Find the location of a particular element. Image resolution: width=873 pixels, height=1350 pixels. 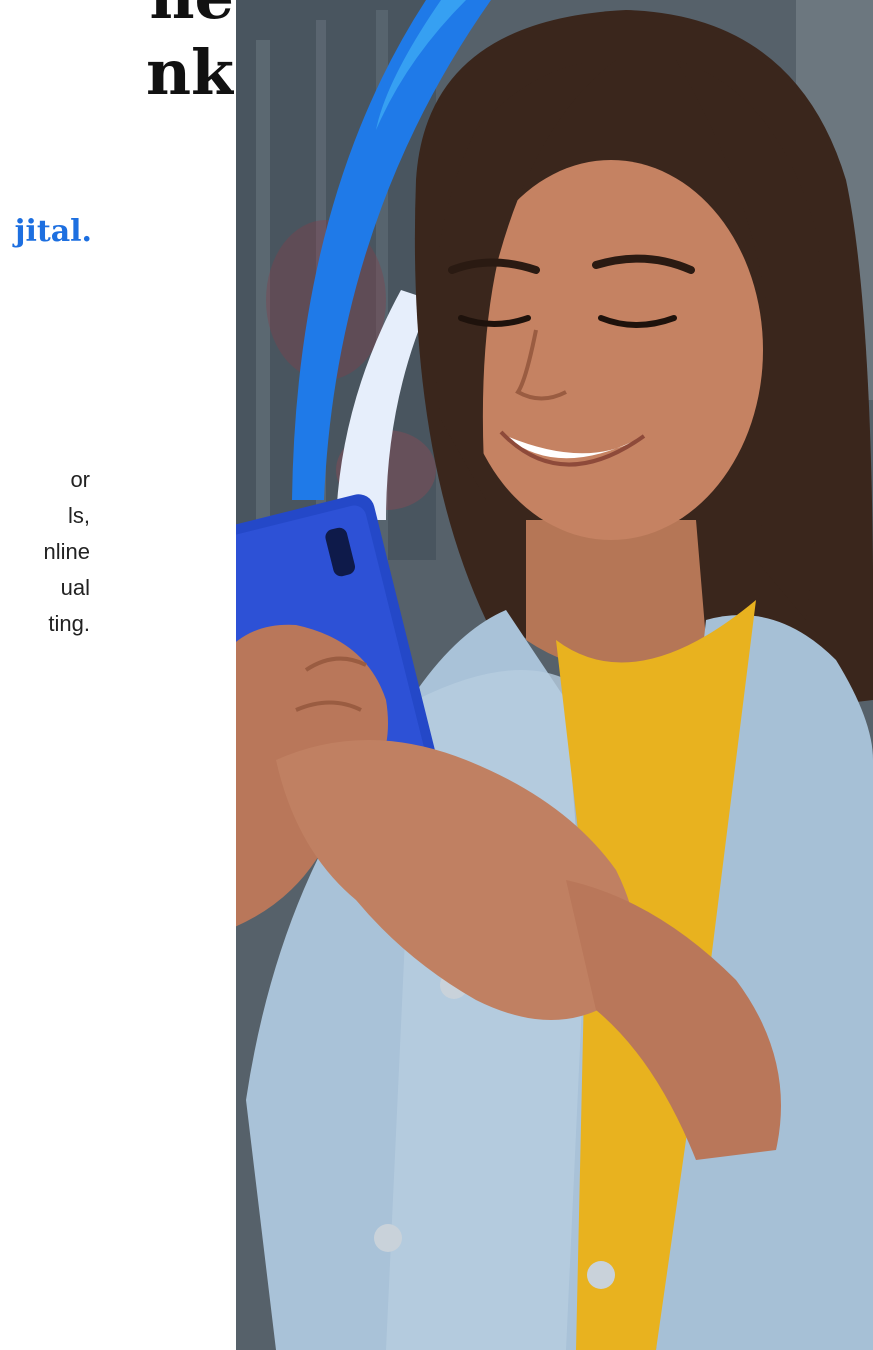

headline-line-2: nk is located at coordinates (189, 73).